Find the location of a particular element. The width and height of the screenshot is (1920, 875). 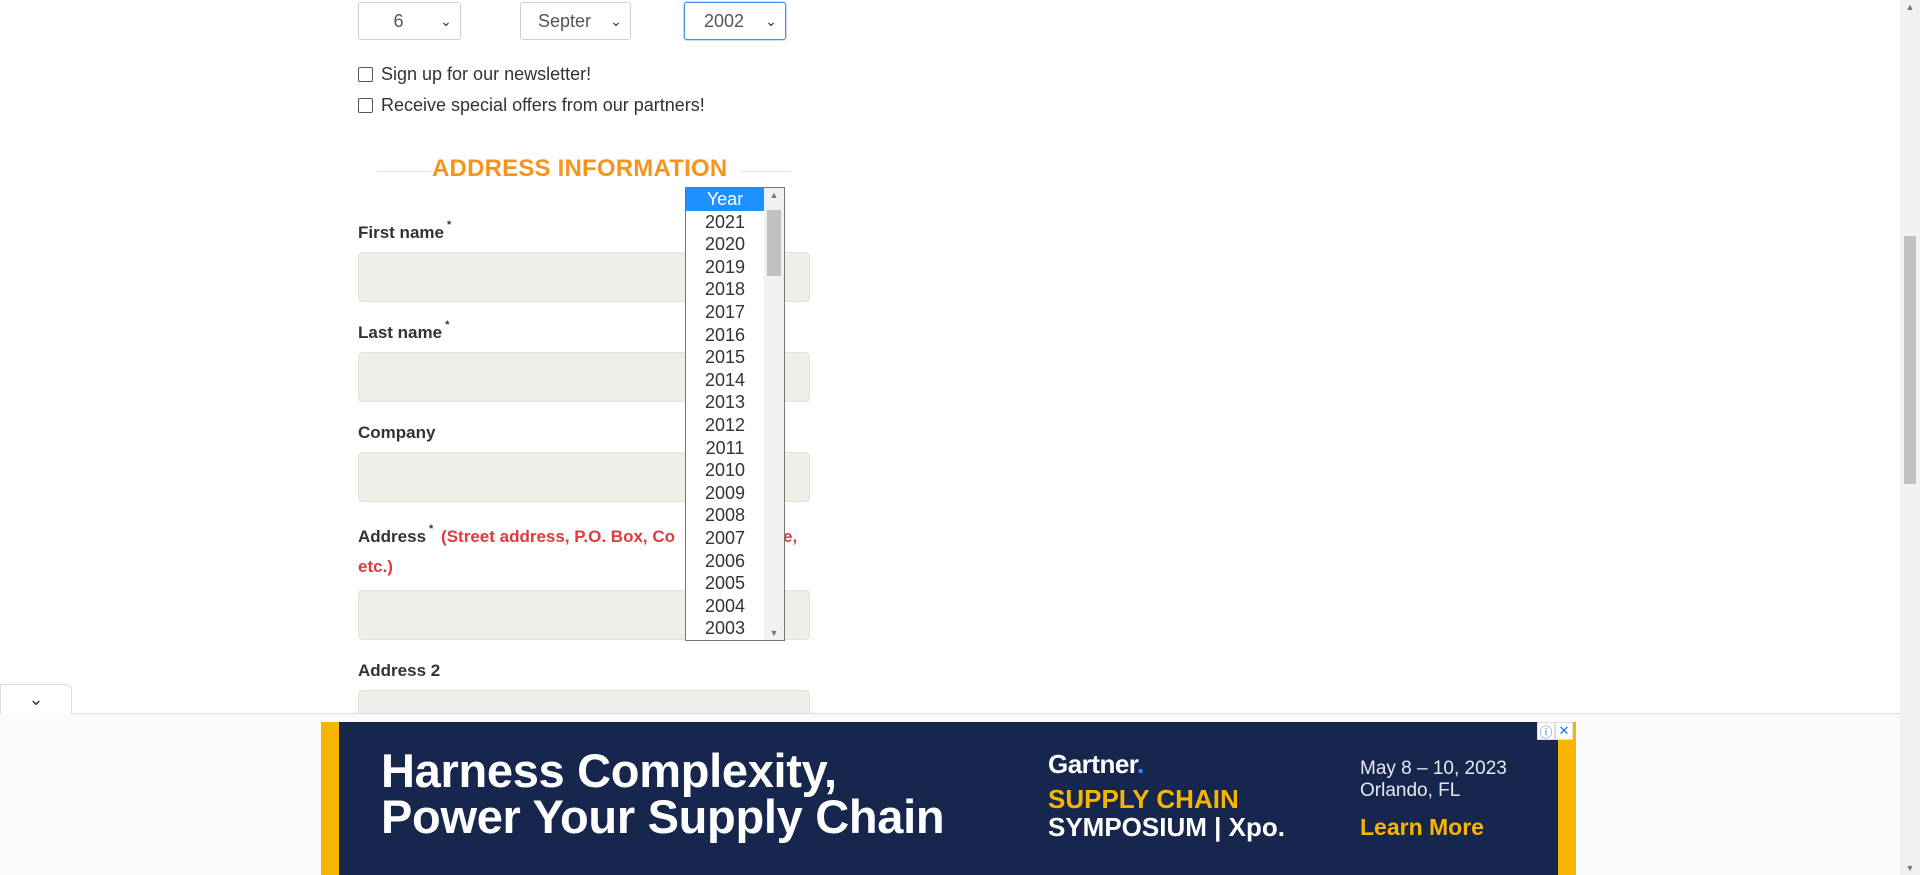

year-option: 2008 is located at coordinates (725, 515).